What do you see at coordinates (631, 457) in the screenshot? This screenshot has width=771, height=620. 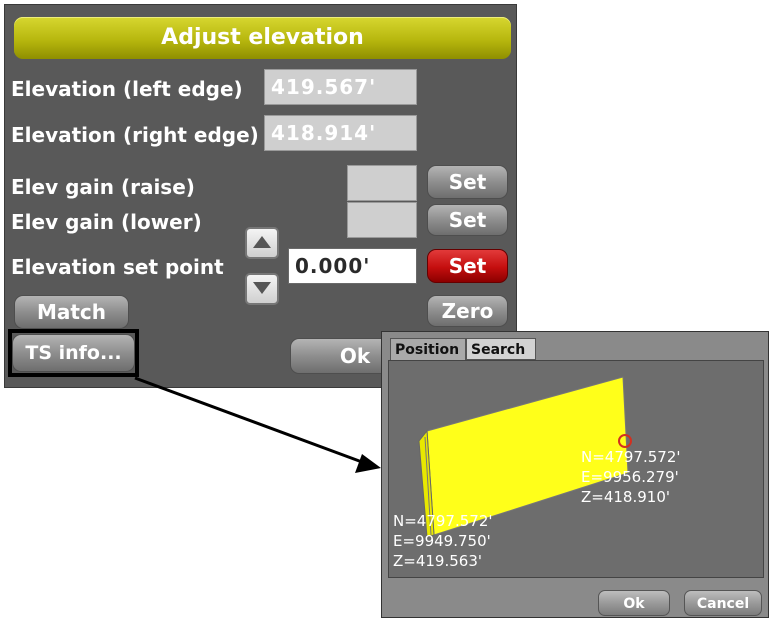 I see `right-point-n: N=4797.572'` at bounding box center [631, 457].